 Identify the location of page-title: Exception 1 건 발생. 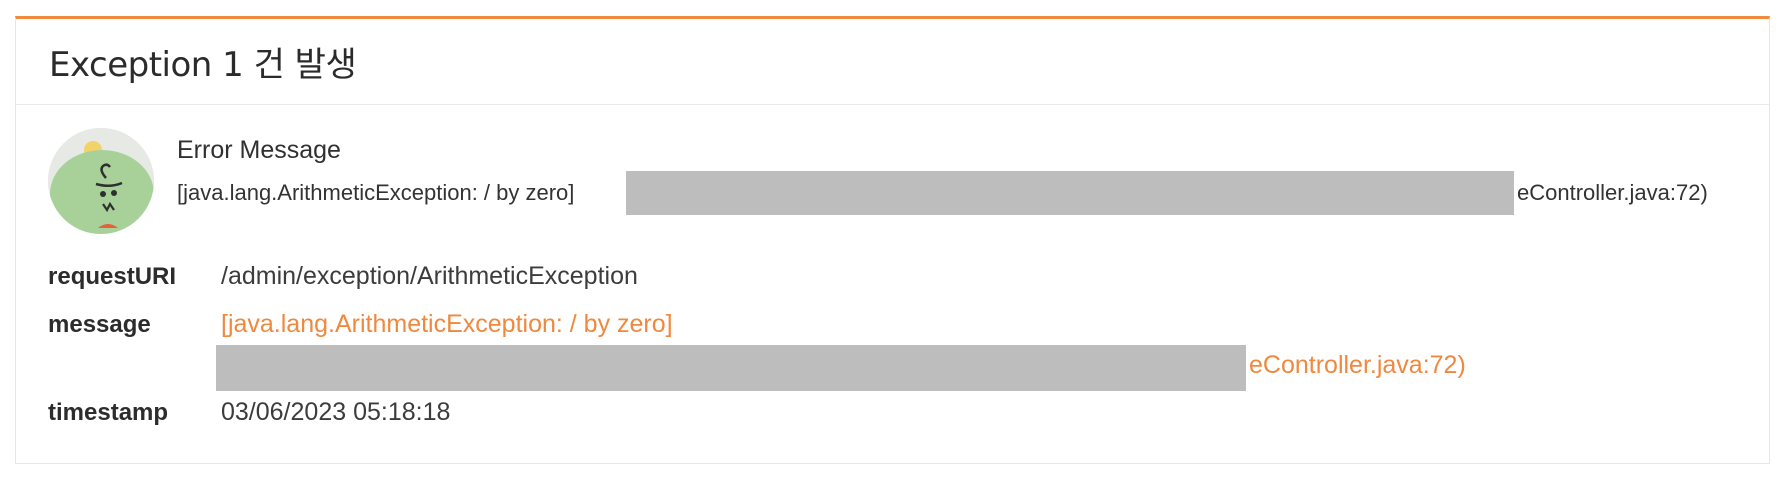
(203, 65).